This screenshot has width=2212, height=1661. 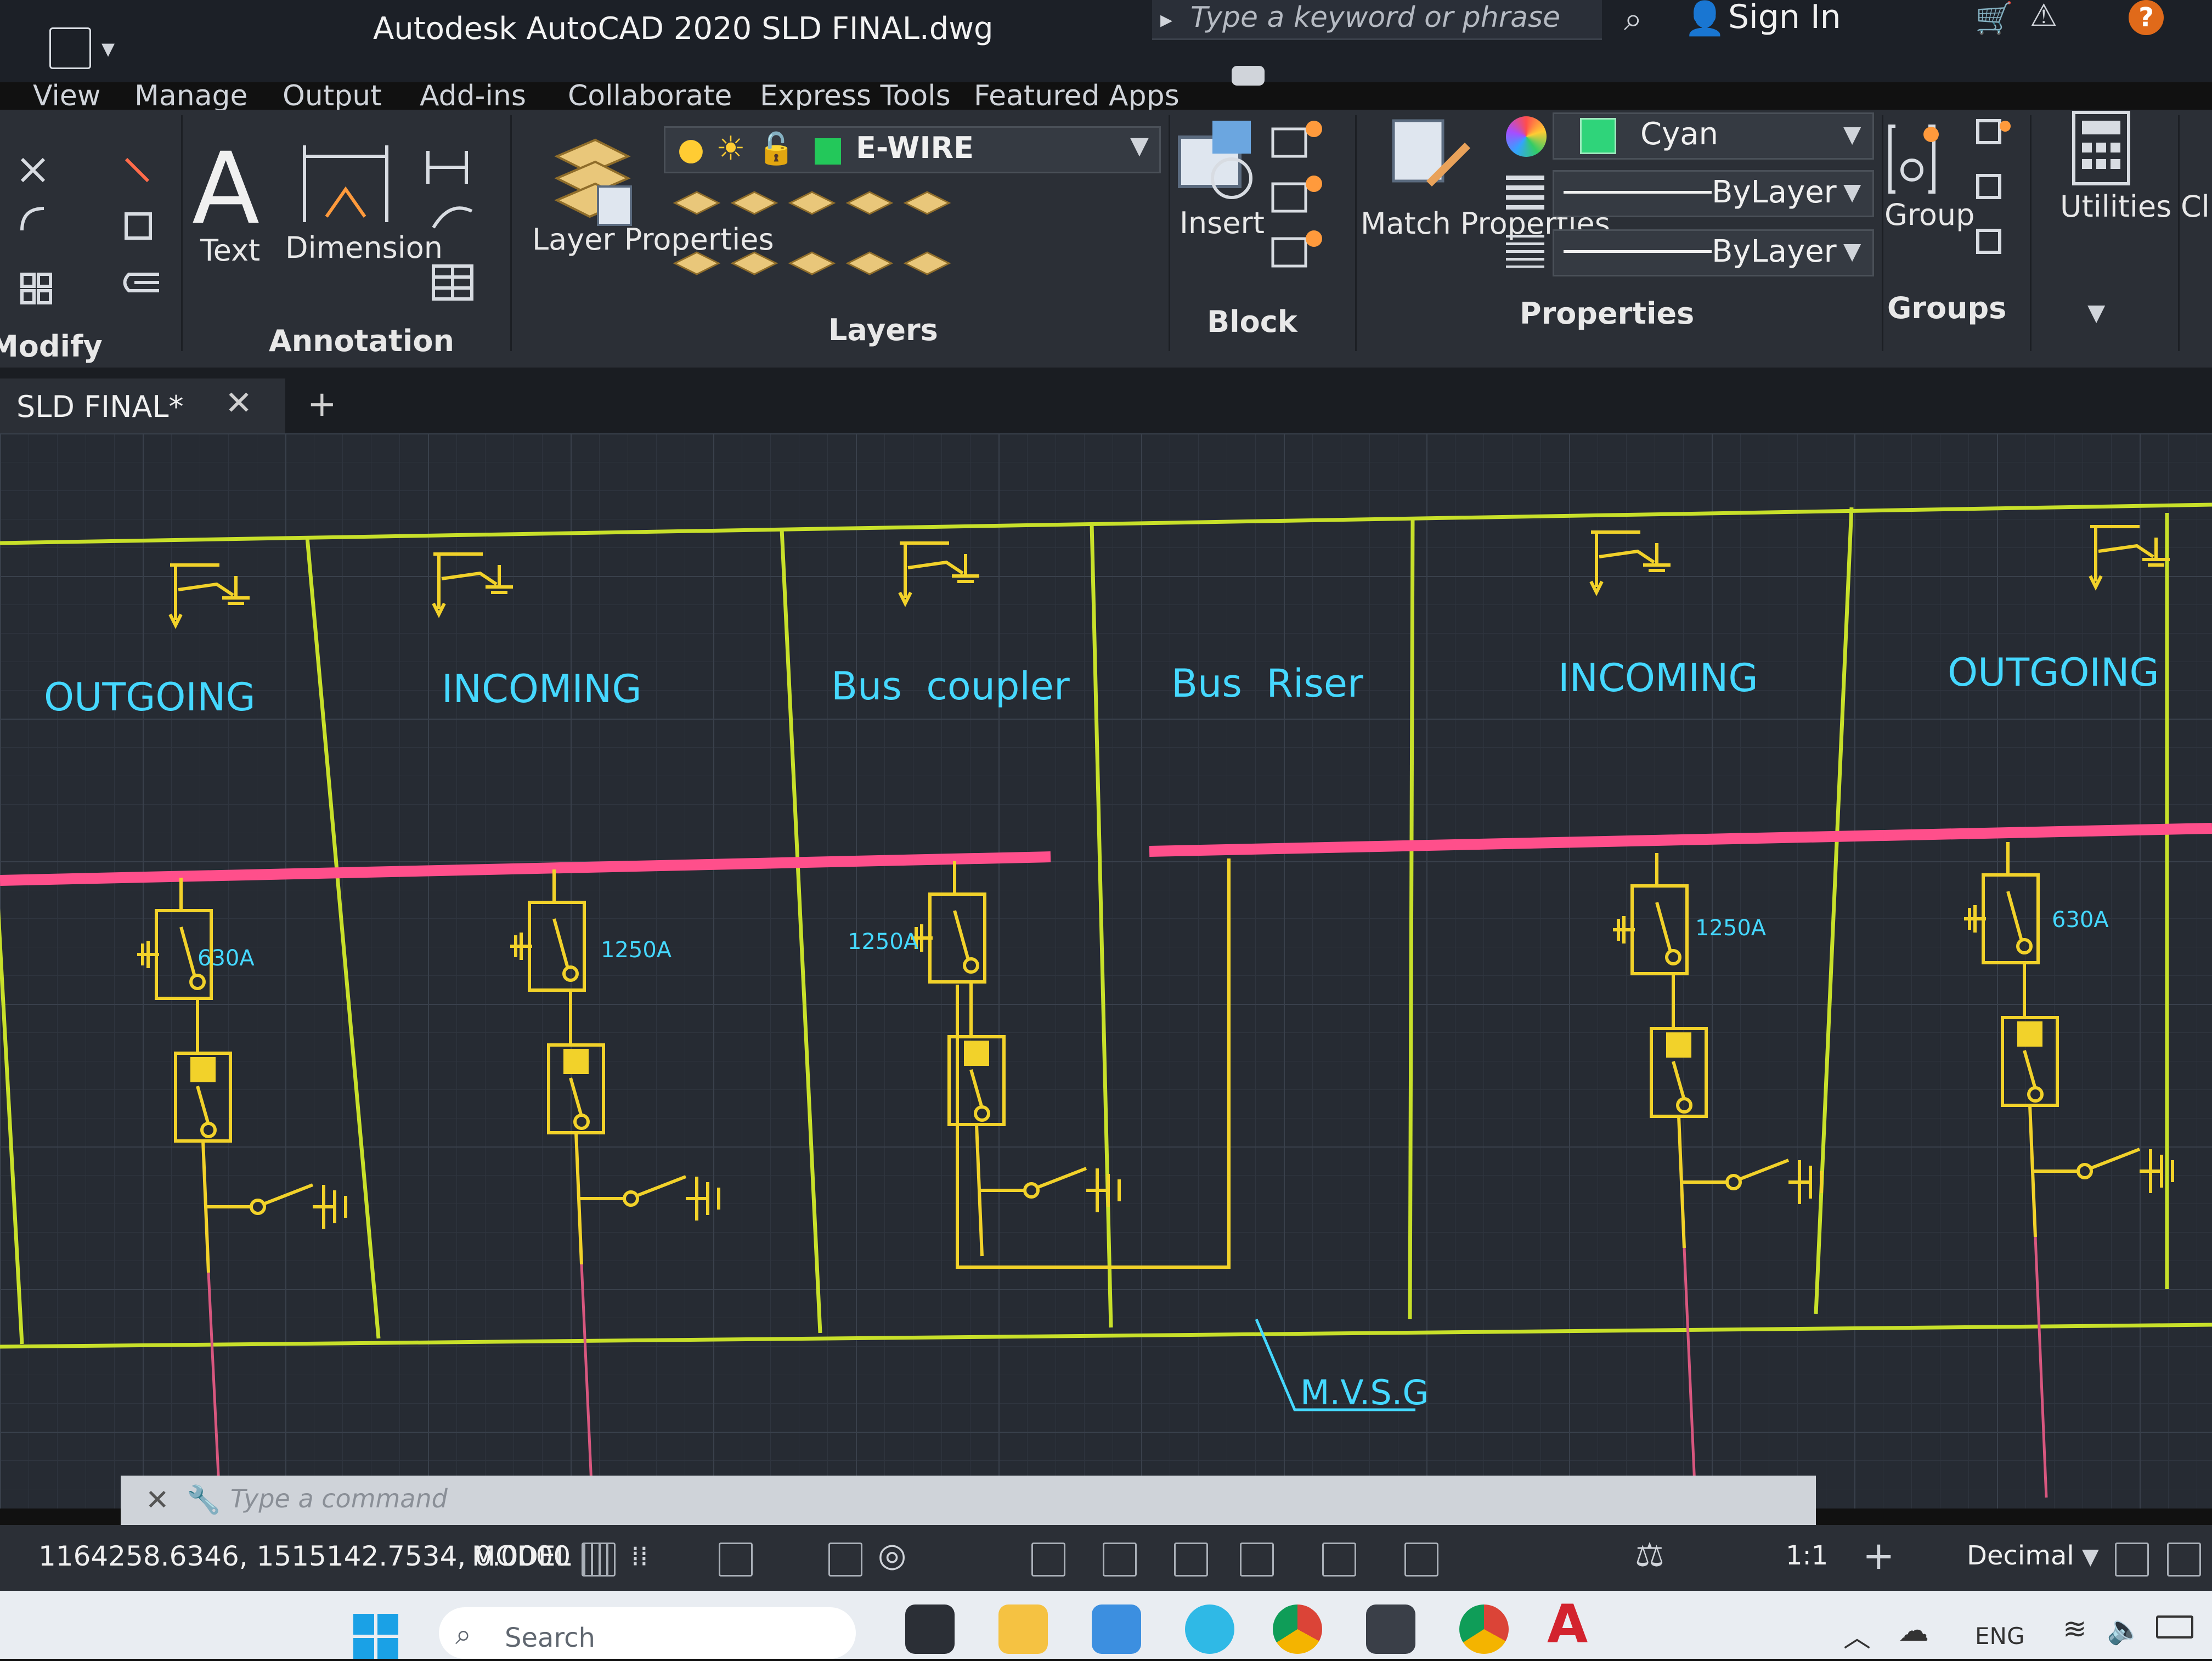 I want to click on annotation-scale-icon: ⚖, so click(x=1650, y=1555).